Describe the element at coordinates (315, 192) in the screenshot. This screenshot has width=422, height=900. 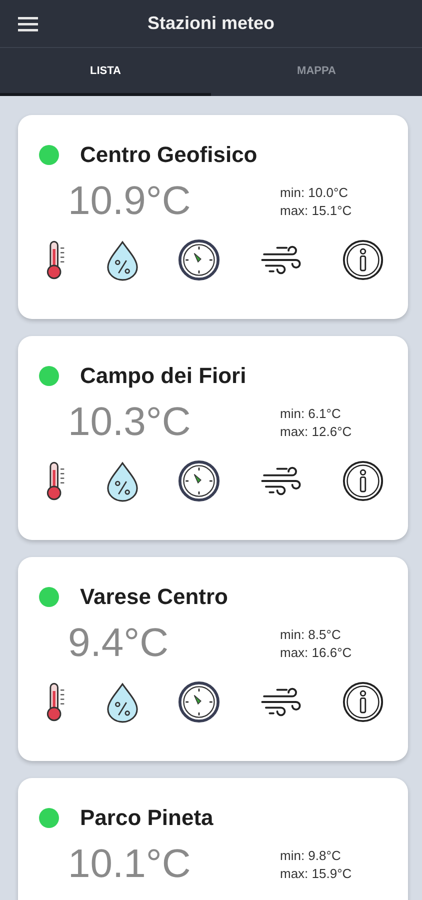
I see `min-temperature: min: 10.0°C` at that location.